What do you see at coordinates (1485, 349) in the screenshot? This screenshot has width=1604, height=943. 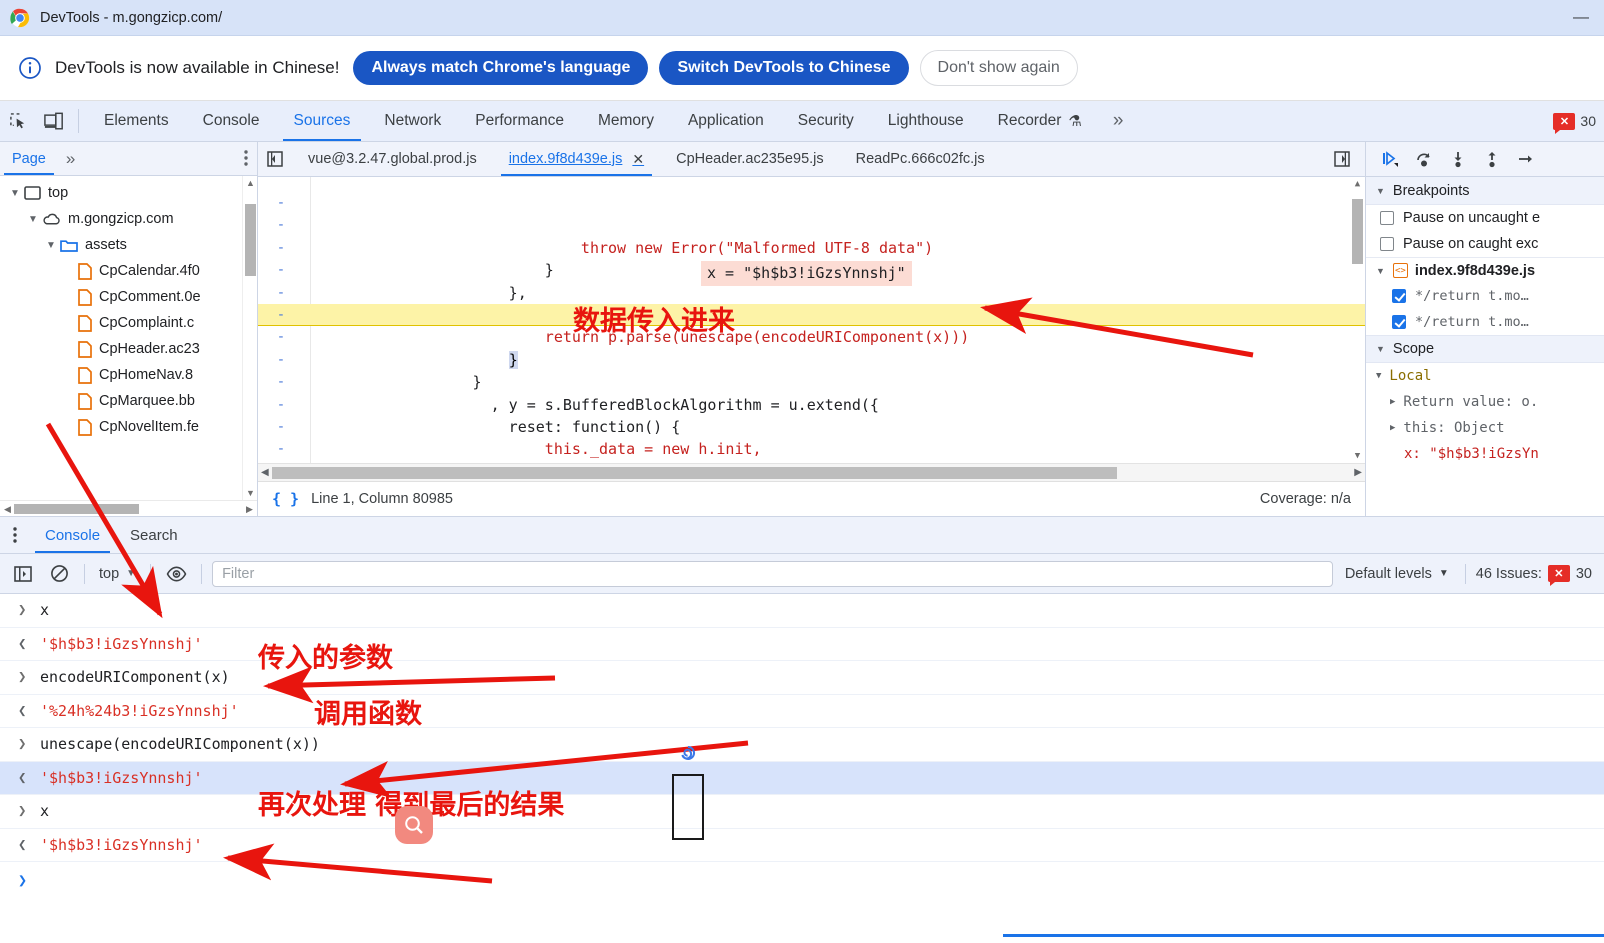 I see `scope-section-header: ▼ Scope` at bounding box center [1485, 349].